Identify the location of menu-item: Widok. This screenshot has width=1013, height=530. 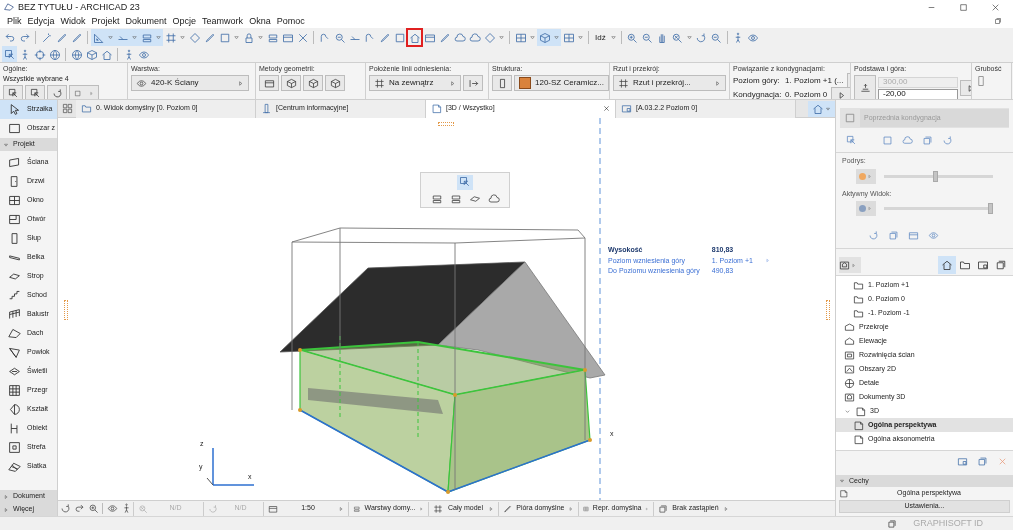
(73, 21).